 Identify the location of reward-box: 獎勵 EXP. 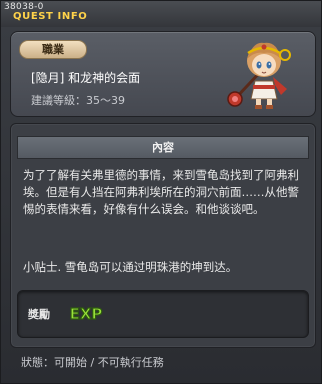
(163, 314).